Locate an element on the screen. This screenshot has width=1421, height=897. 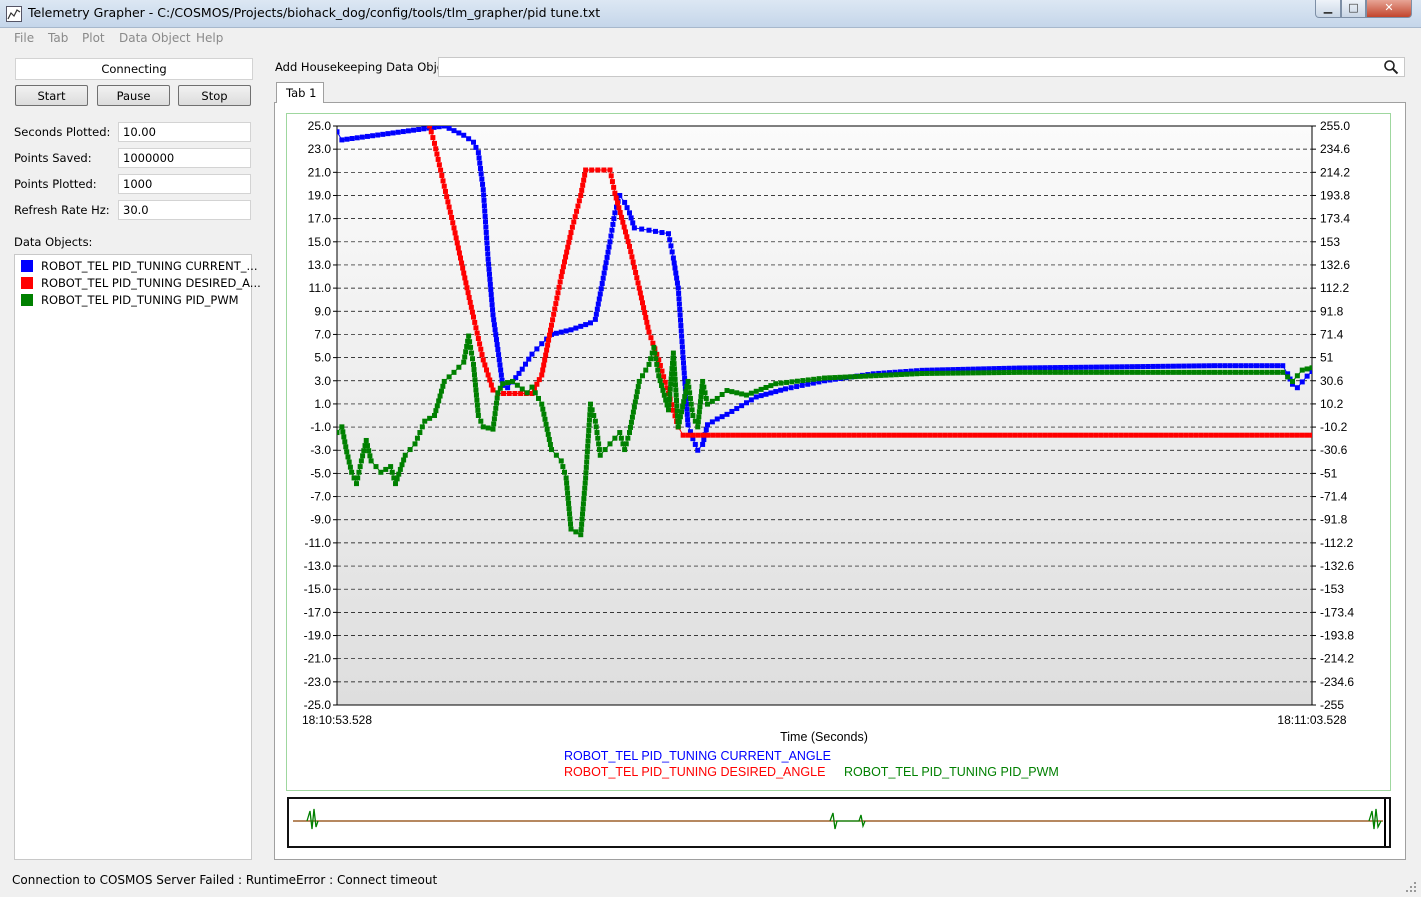
points-saved-label: Points Saved: is located at coordinates (53, 158).